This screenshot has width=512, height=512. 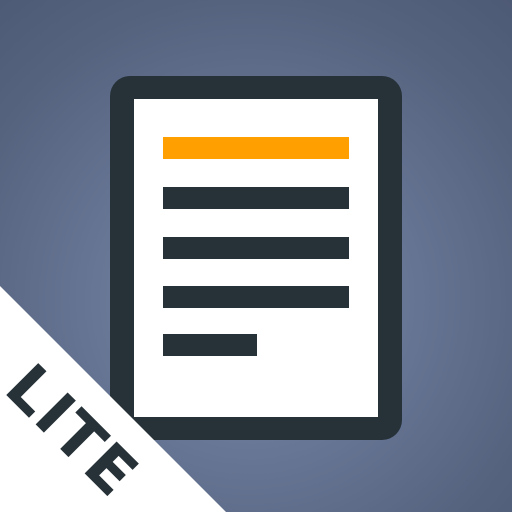 I want to click on highlight-line, so click(x=256, y=148).